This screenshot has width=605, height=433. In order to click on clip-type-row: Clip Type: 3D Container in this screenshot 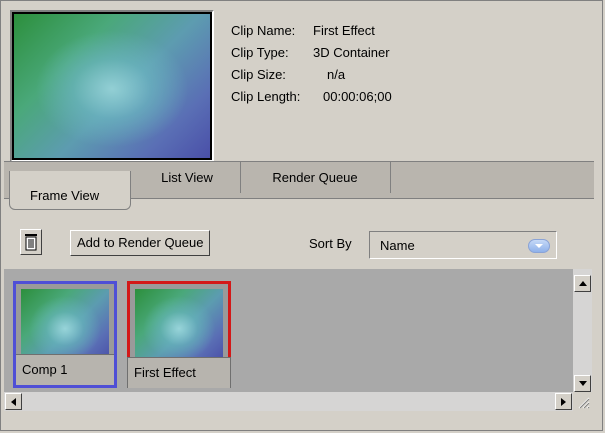, I will do `click(311, 53)`.